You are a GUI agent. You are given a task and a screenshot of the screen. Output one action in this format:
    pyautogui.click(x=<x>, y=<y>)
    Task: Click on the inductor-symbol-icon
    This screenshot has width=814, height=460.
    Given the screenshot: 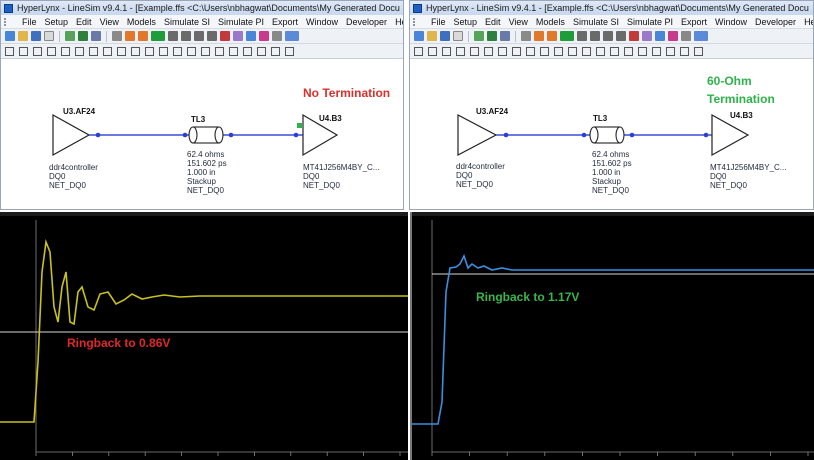 What is the action you would take?
    pyautogui.click(x=121, y=51)
    